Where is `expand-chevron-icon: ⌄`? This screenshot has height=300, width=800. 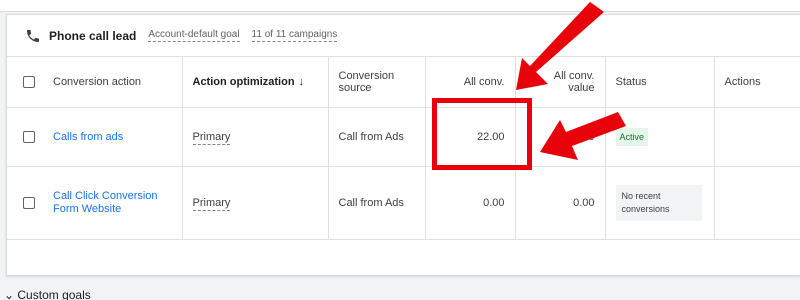 expand-chevron-icon: ⌄ is located at coordinates (11, 294).